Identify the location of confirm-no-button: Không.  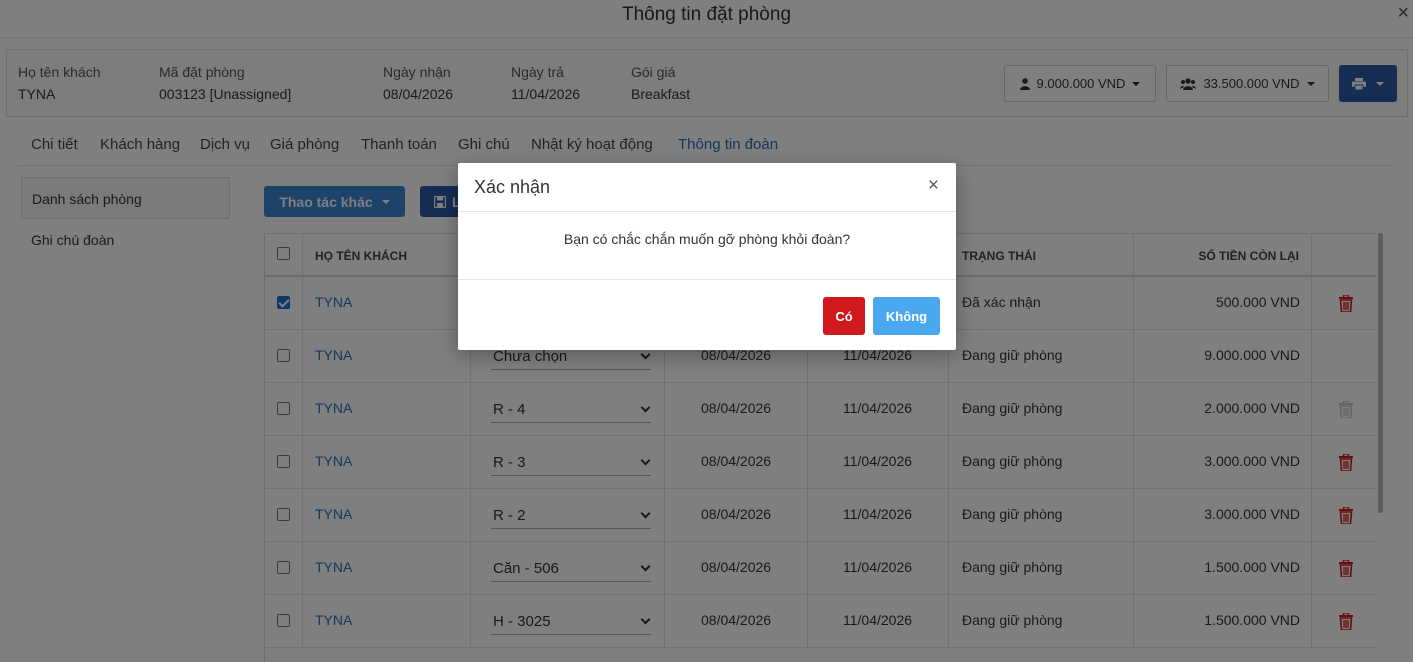
(906, 316).